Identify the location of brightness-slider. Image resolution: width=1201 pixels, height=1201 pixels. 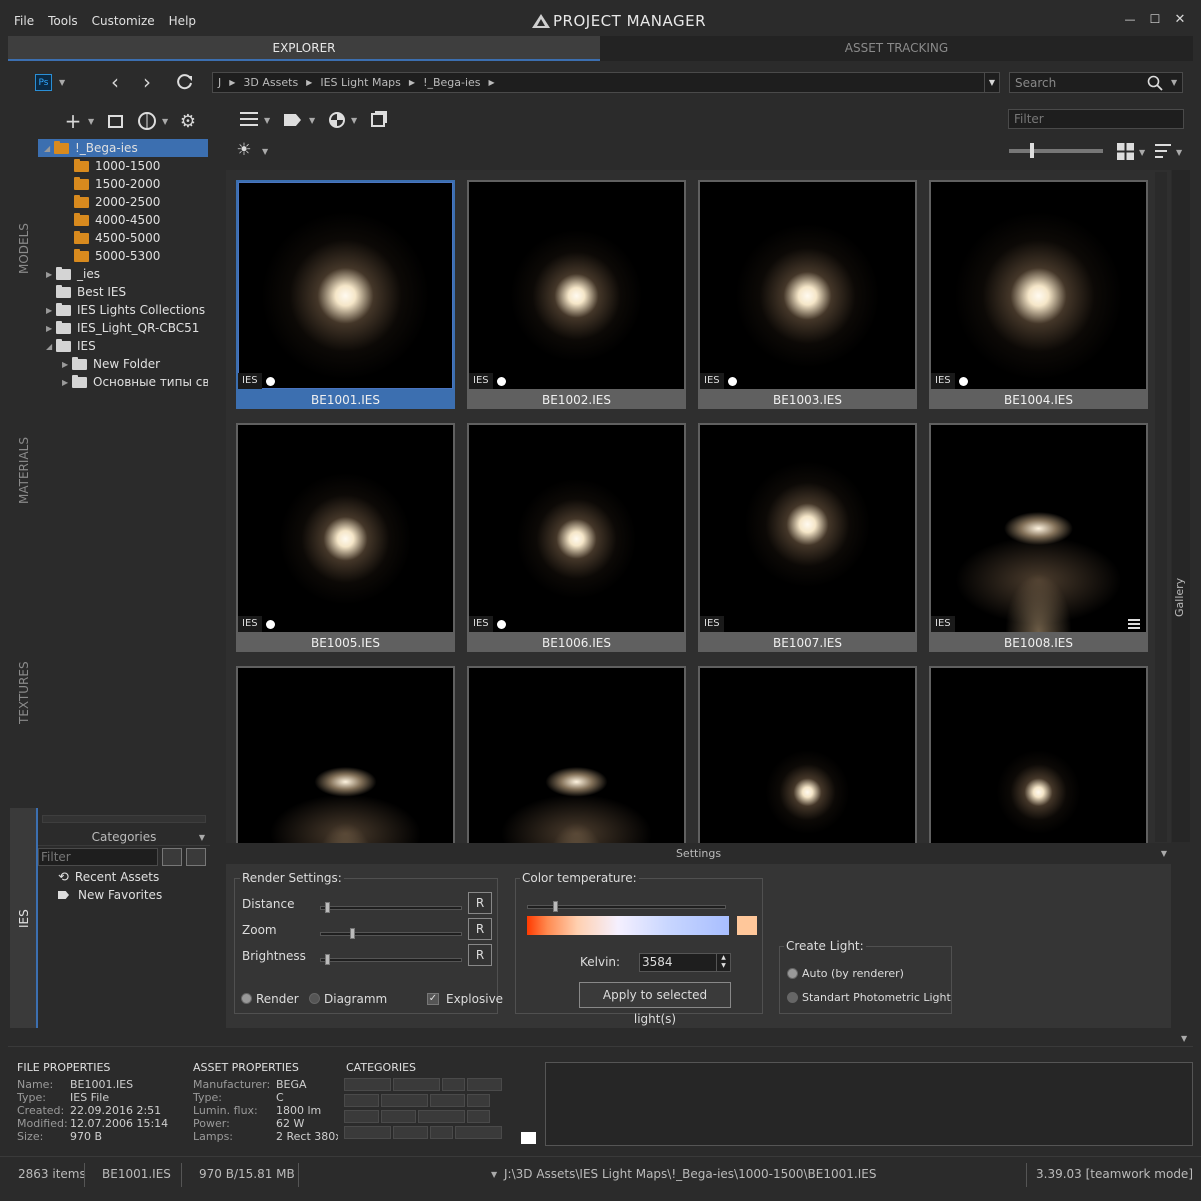
(391, 960).